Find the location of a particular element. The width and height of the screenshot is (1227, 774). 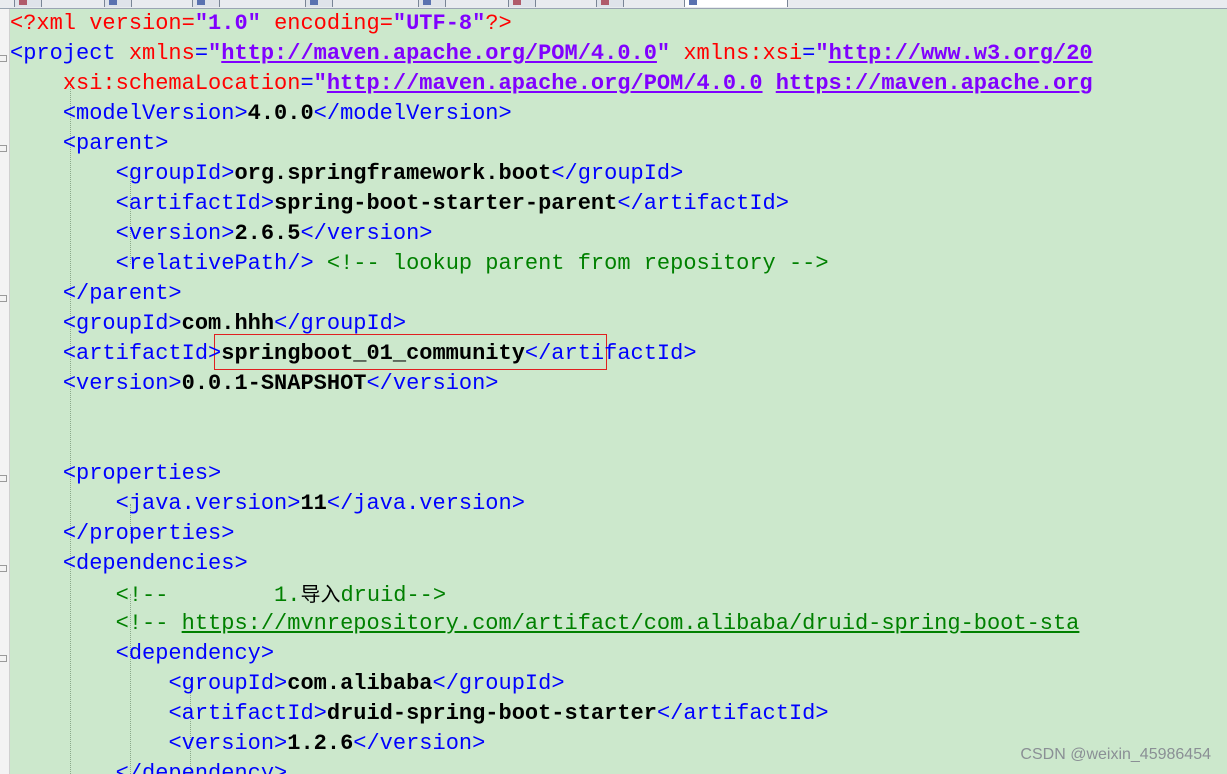

code-token-val is located at coordinates (769, 83).